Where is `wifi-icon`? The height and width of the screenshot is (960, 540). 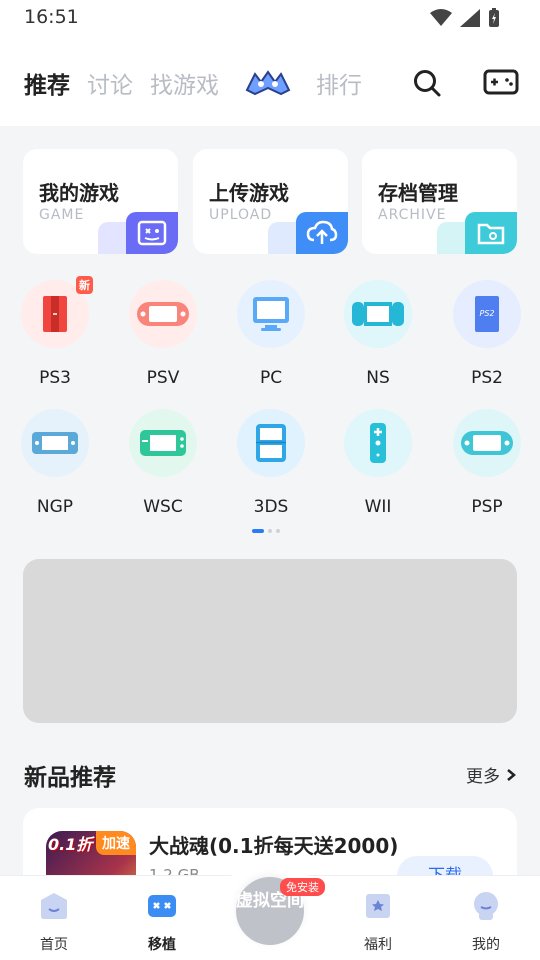
wifi-icon is located at coordinates (441, 17).